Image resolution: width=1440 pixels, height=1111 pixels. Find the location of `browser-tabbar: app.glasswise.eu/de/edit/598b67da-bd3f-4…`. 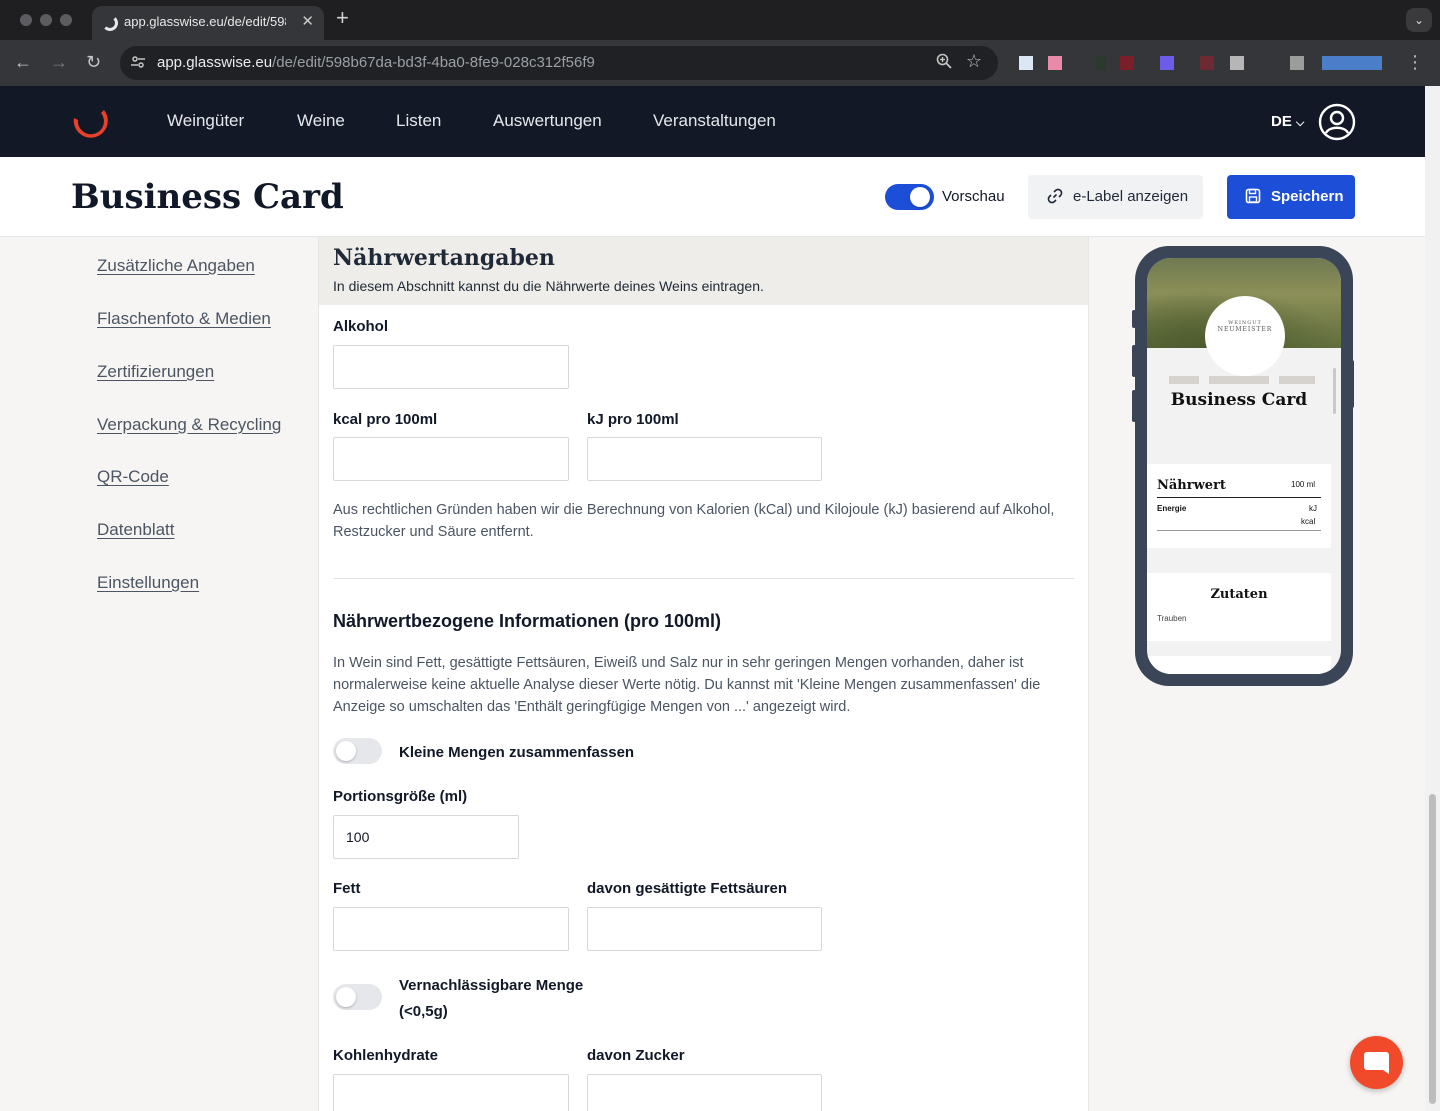

browser-tabbar: app.glasswise.eu/de/edit/598b67da-bd3f-4… is located at coordinates (720, 20).